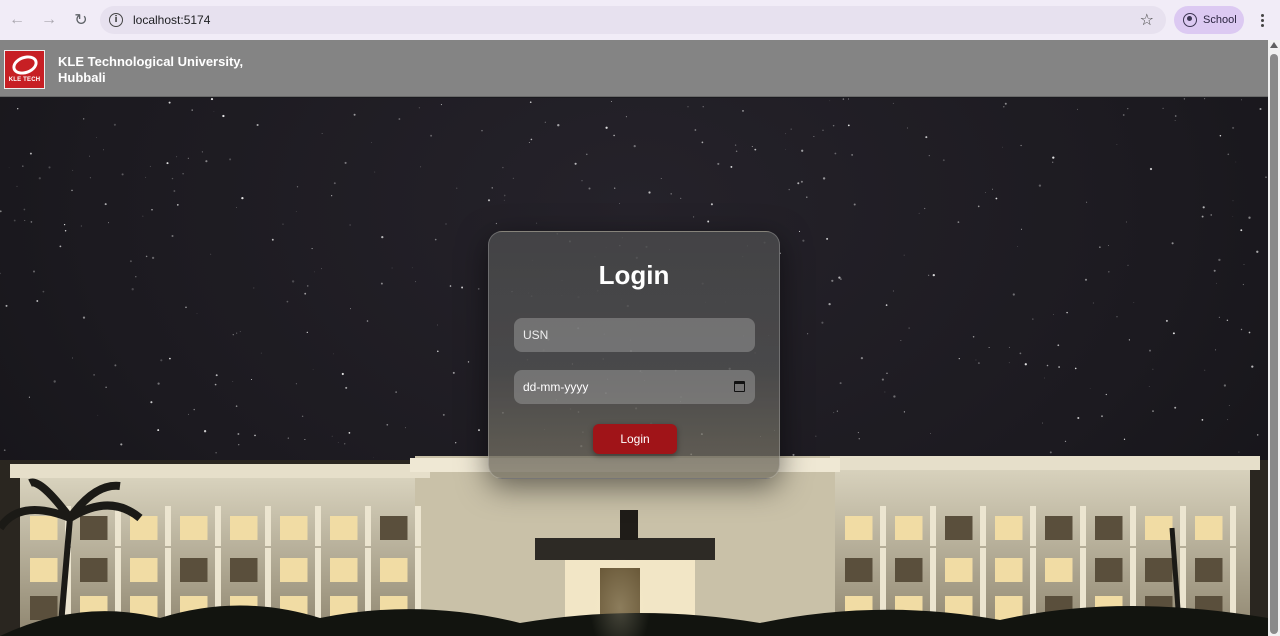 This screenshot has height=636, width=1280. I want to click on star-icon: ☆, so click(1147, 20).